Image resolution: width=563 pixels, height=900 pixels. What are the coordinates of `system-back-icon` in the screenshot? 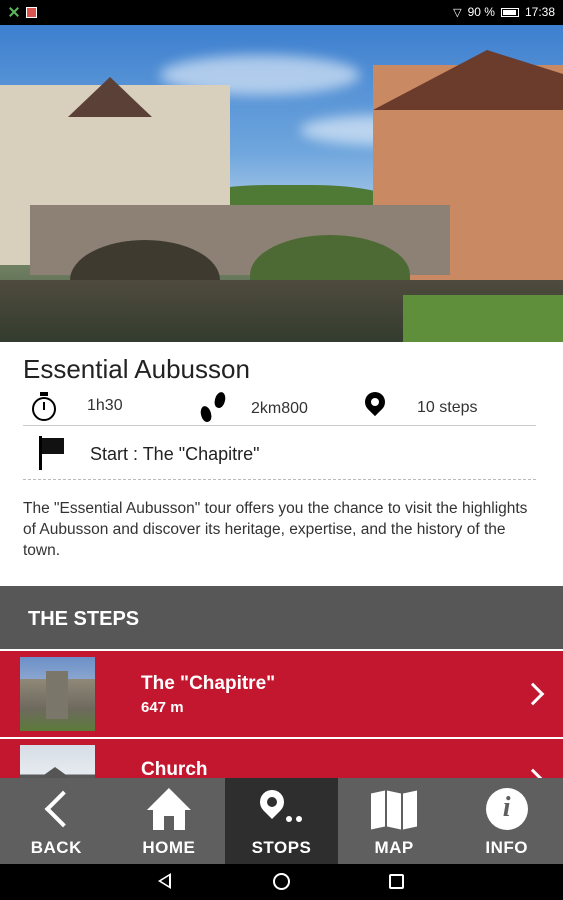 It's located at (164, 881).